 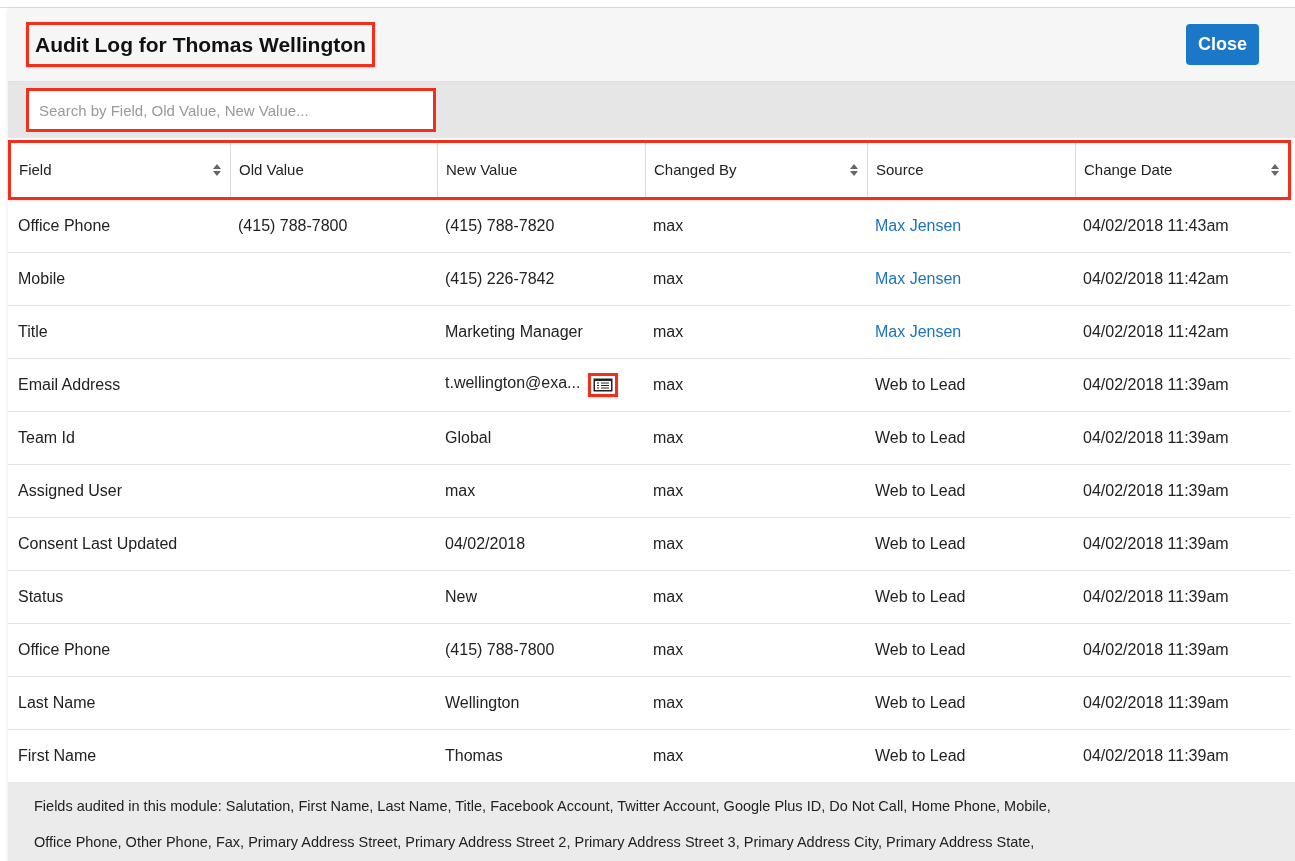 What do you see at coordinates (461, 597) in the screenshot?
I see `table-cell-text: New` at bounding box center [461, 597].